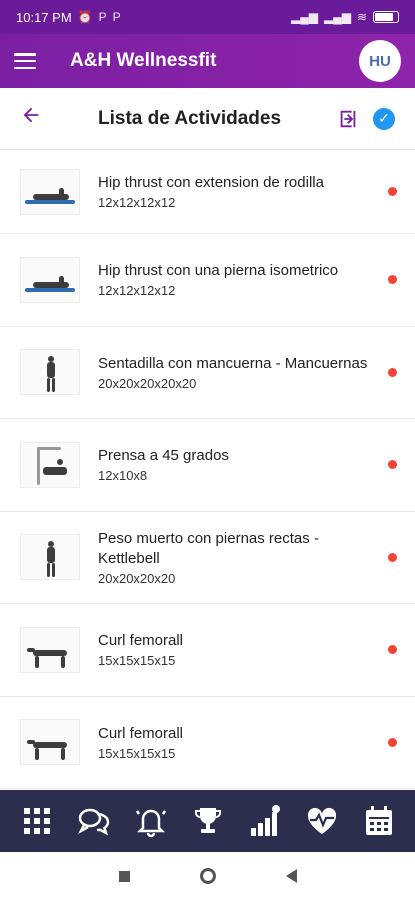  I want to click on status-bar: 10:17 PM ⏰ P P ▂▄▆ ▂▄▆ ≋, so click(207, 17).